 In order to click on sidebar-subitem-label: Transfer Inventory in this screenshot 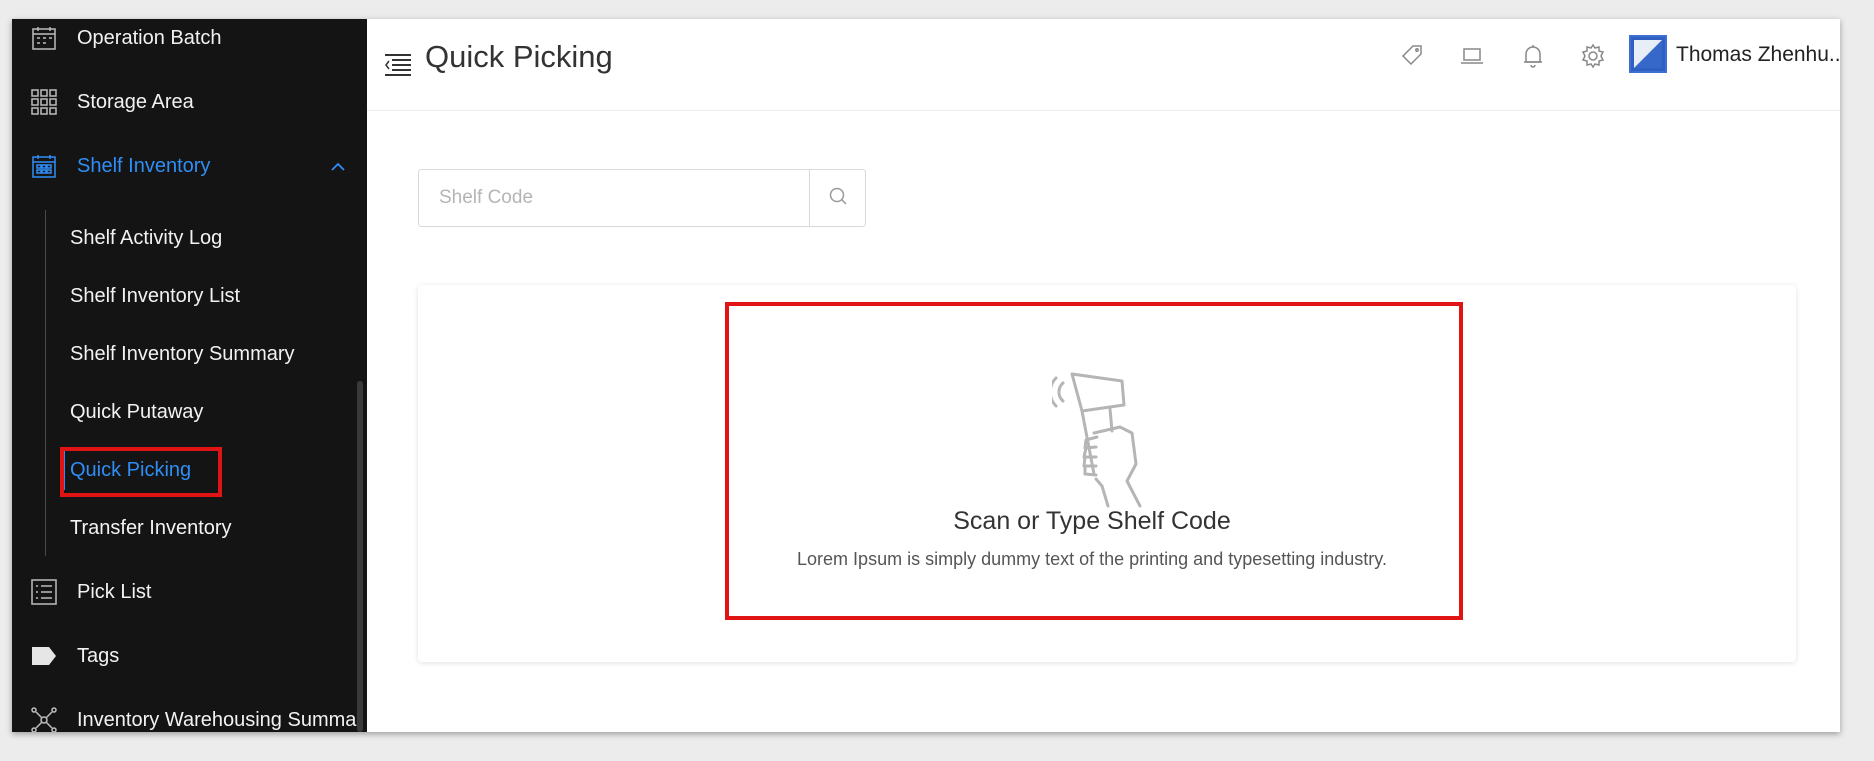, I will do `click(151, 527)`.